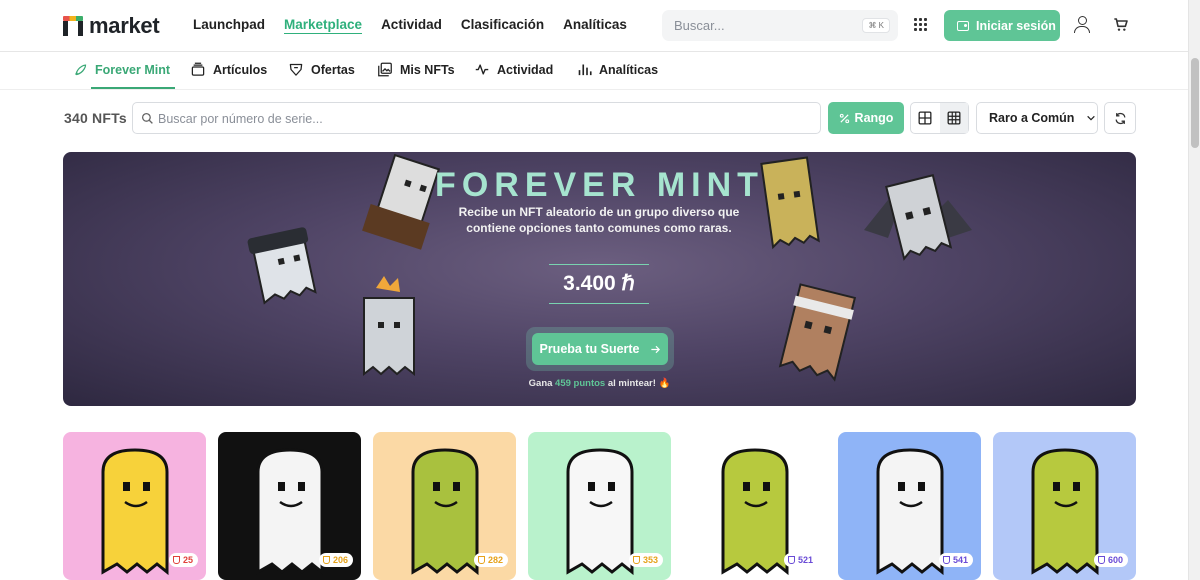  I want to click on rank-value: 600, so click(1115, 560).